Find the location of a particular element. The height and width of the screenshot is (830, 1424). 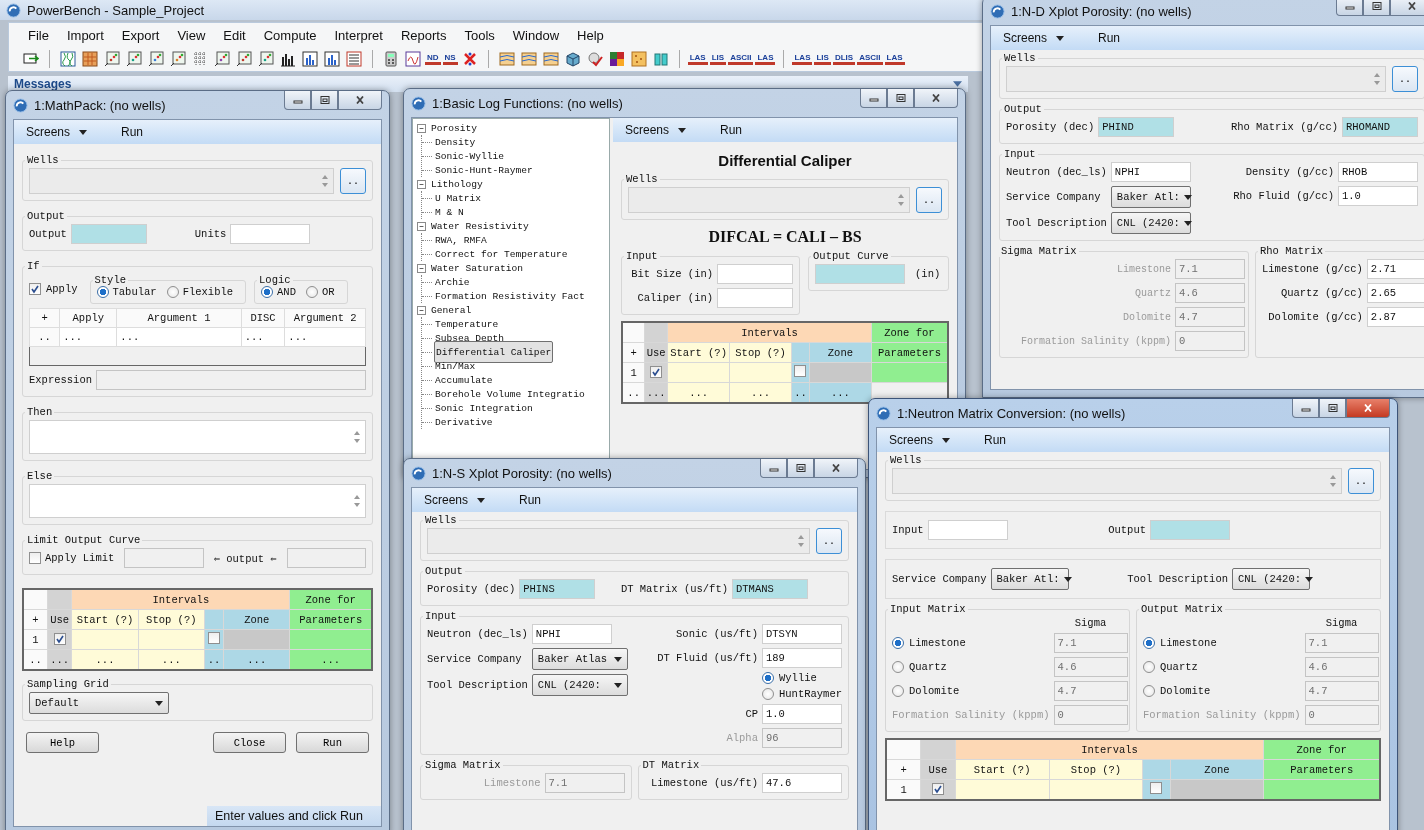

text-field: 2.71 is located at coordinates (1395, 269).